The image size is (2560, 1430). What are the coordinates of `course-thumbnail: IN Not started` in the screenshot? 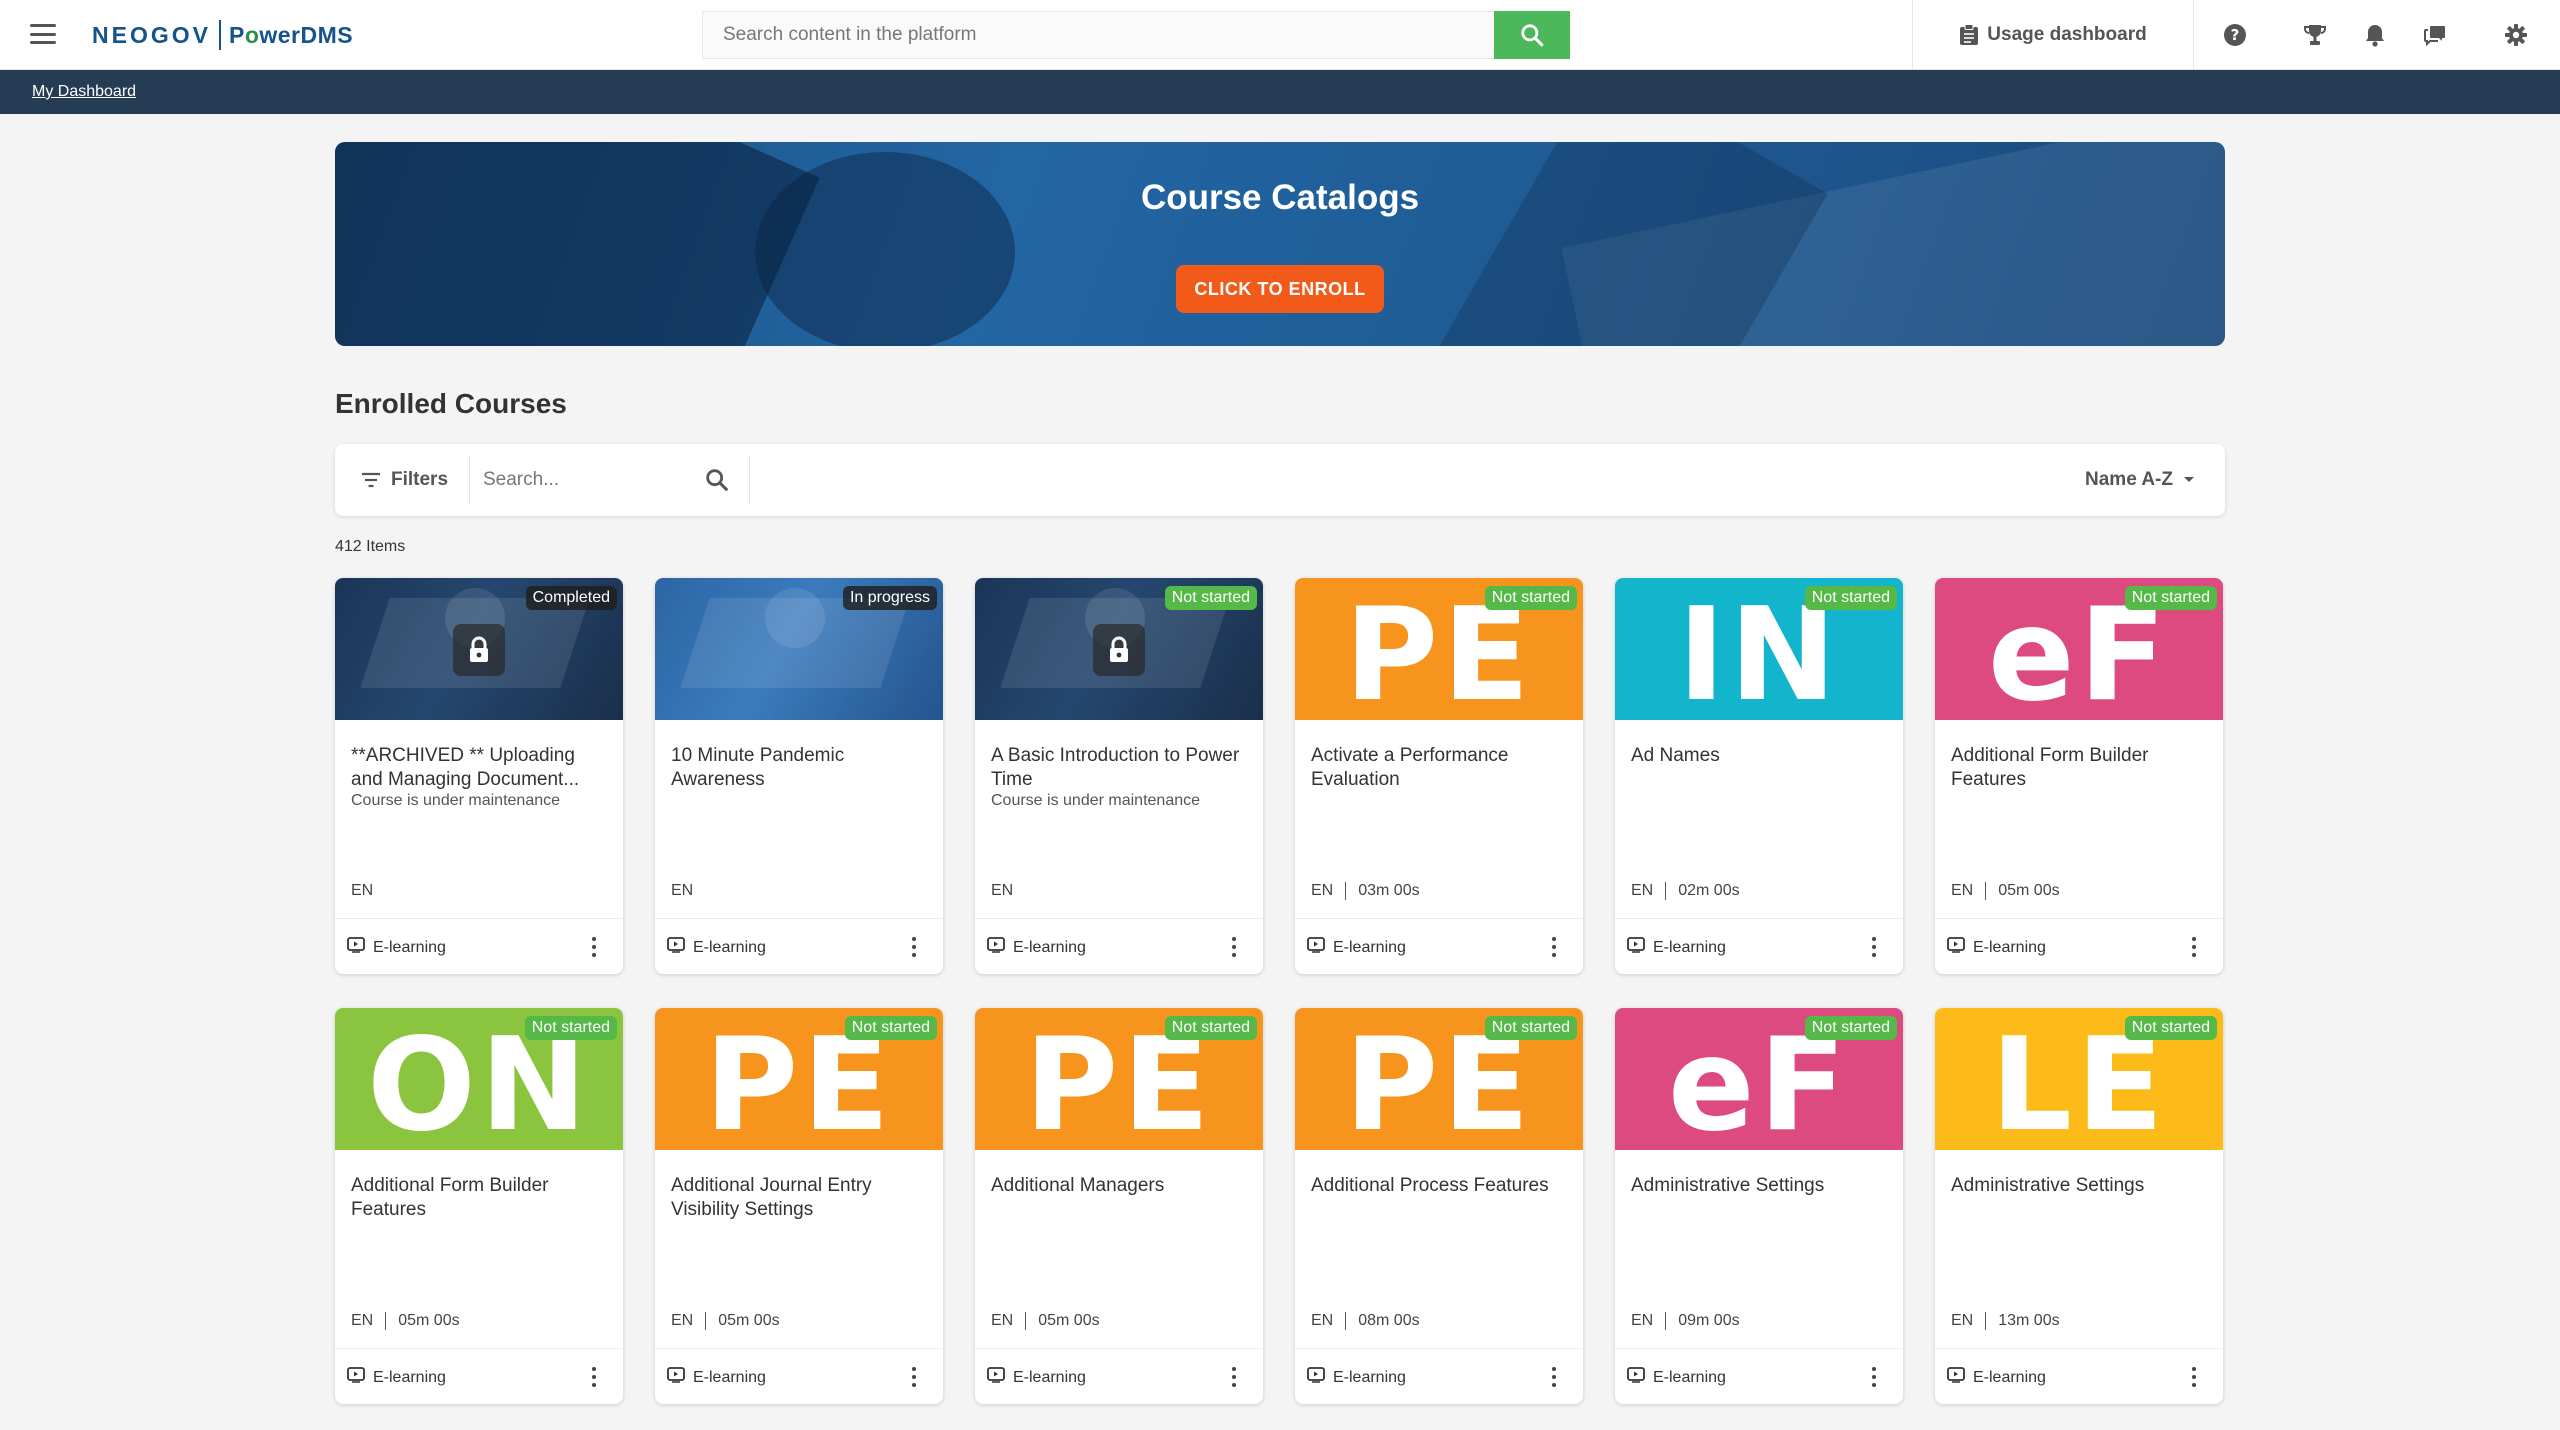 It's located at (1759, 649).